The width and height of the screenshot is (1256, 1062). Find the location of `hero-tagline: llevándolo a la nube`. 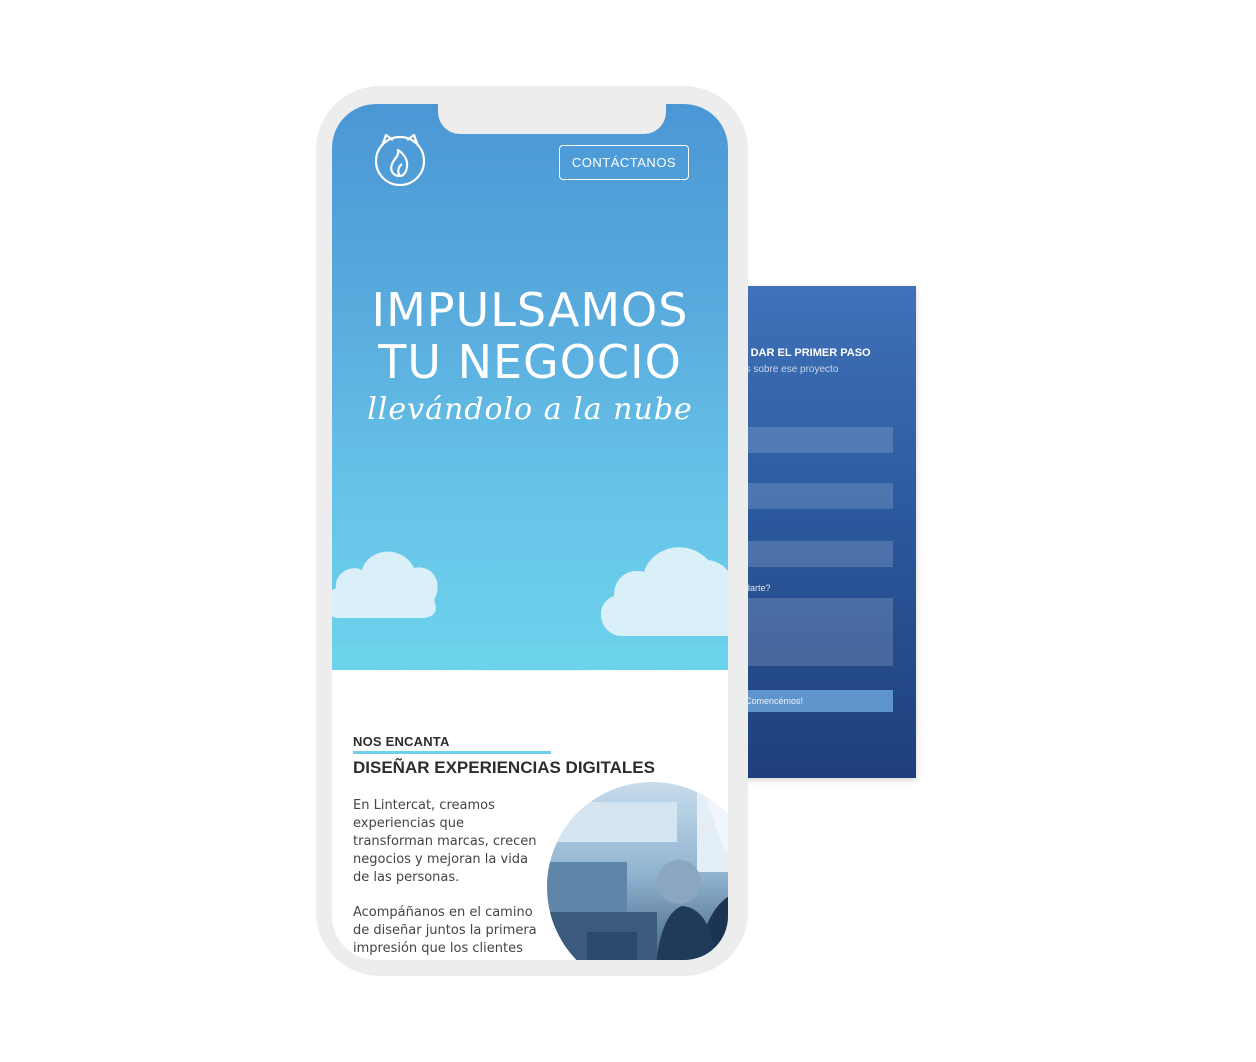

hero-tagline: llevándolo a la nube is located at coordinates (530, 409).